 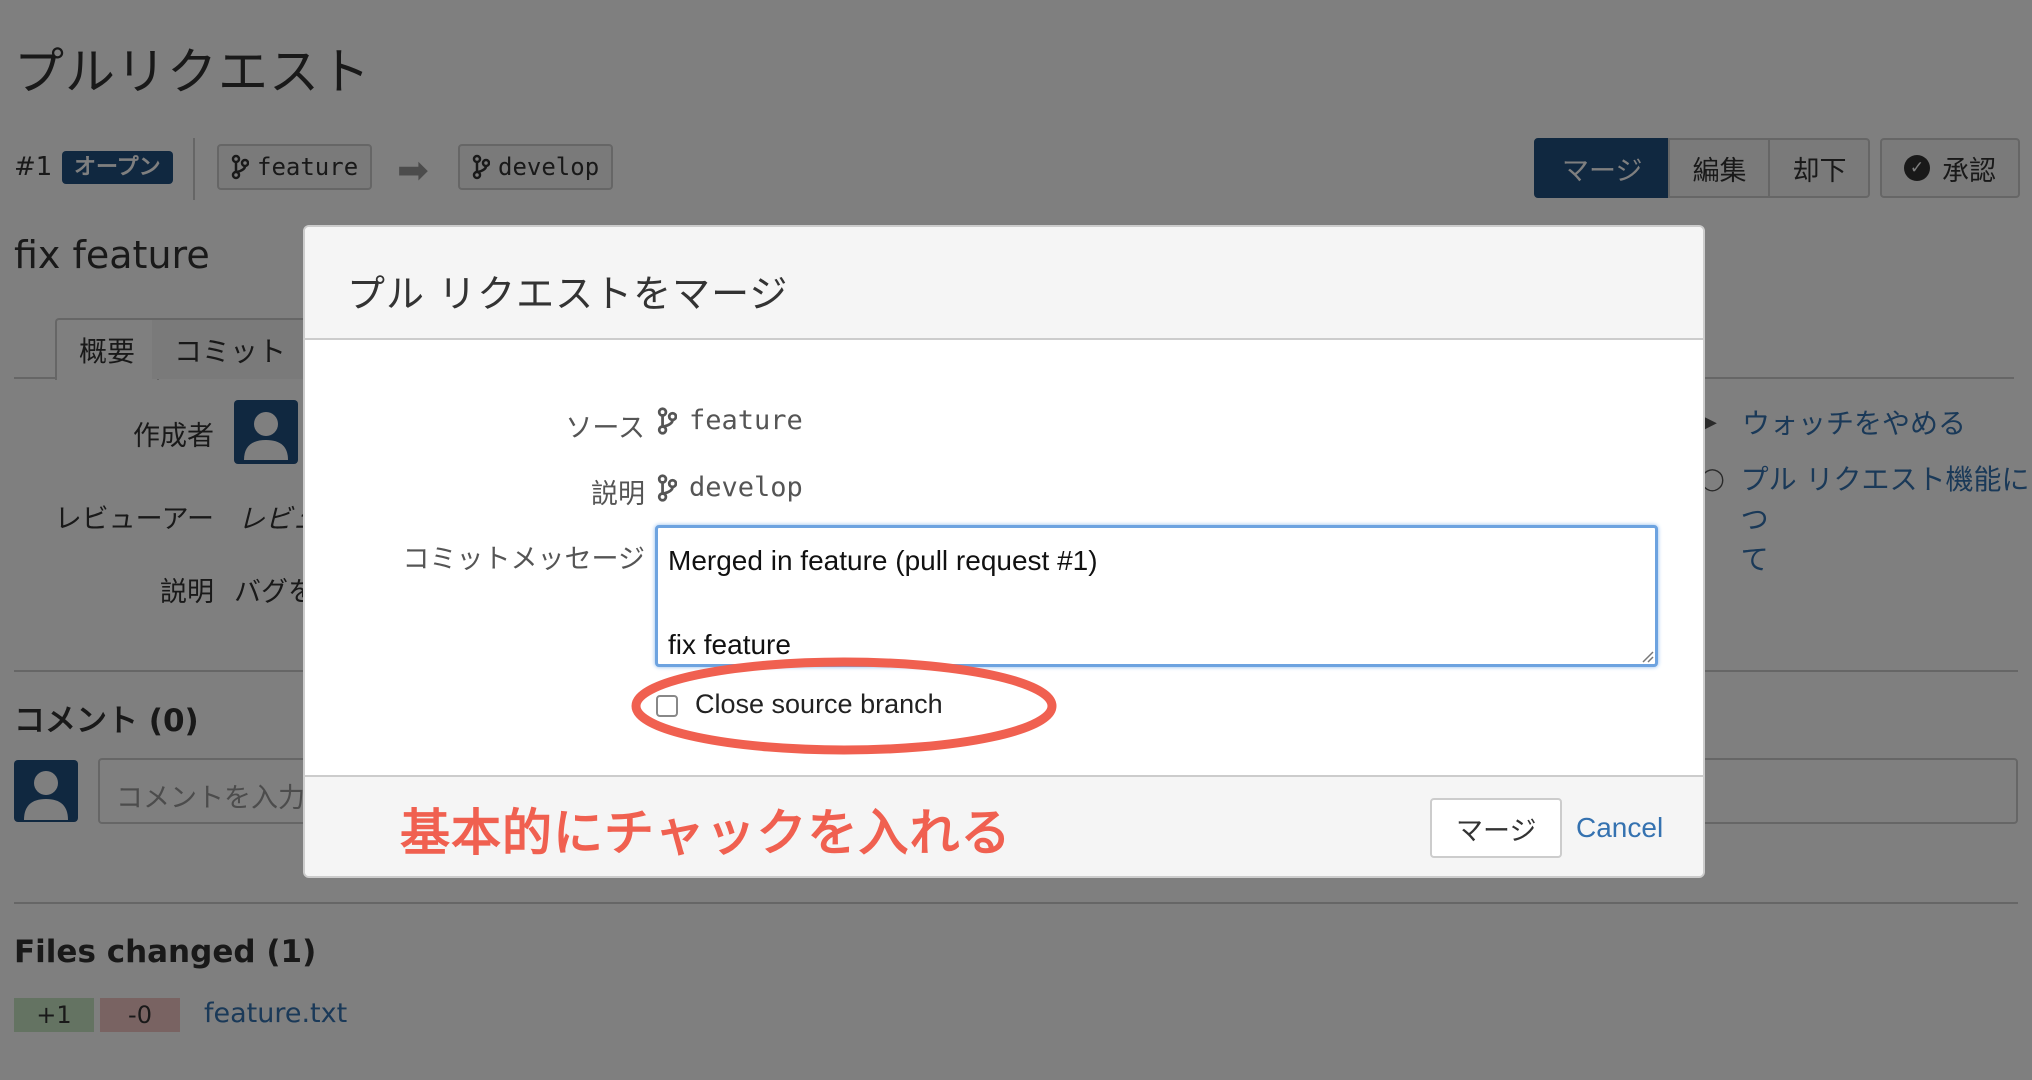 I want to click on destination-branch: develop, so click(x=730, y=487).